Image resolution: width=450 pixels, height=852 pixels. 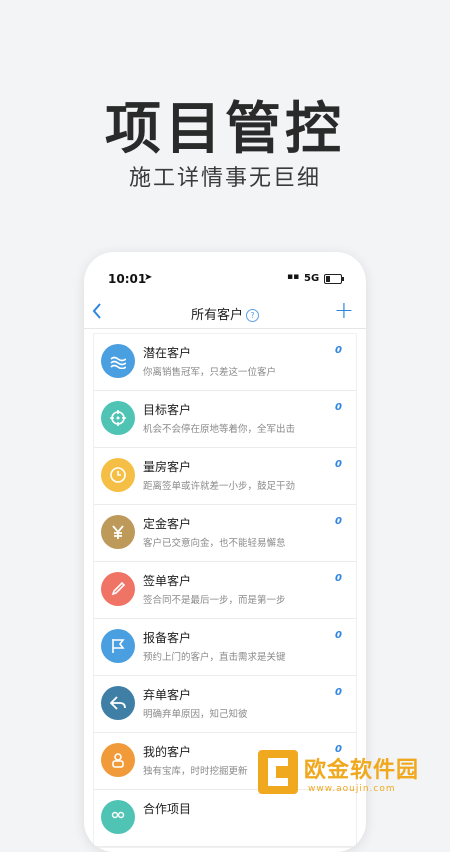 What do you see at coordinates (118, 589) in the screenshot?
I see `pencil-icon` at bounding box center [118, 589].